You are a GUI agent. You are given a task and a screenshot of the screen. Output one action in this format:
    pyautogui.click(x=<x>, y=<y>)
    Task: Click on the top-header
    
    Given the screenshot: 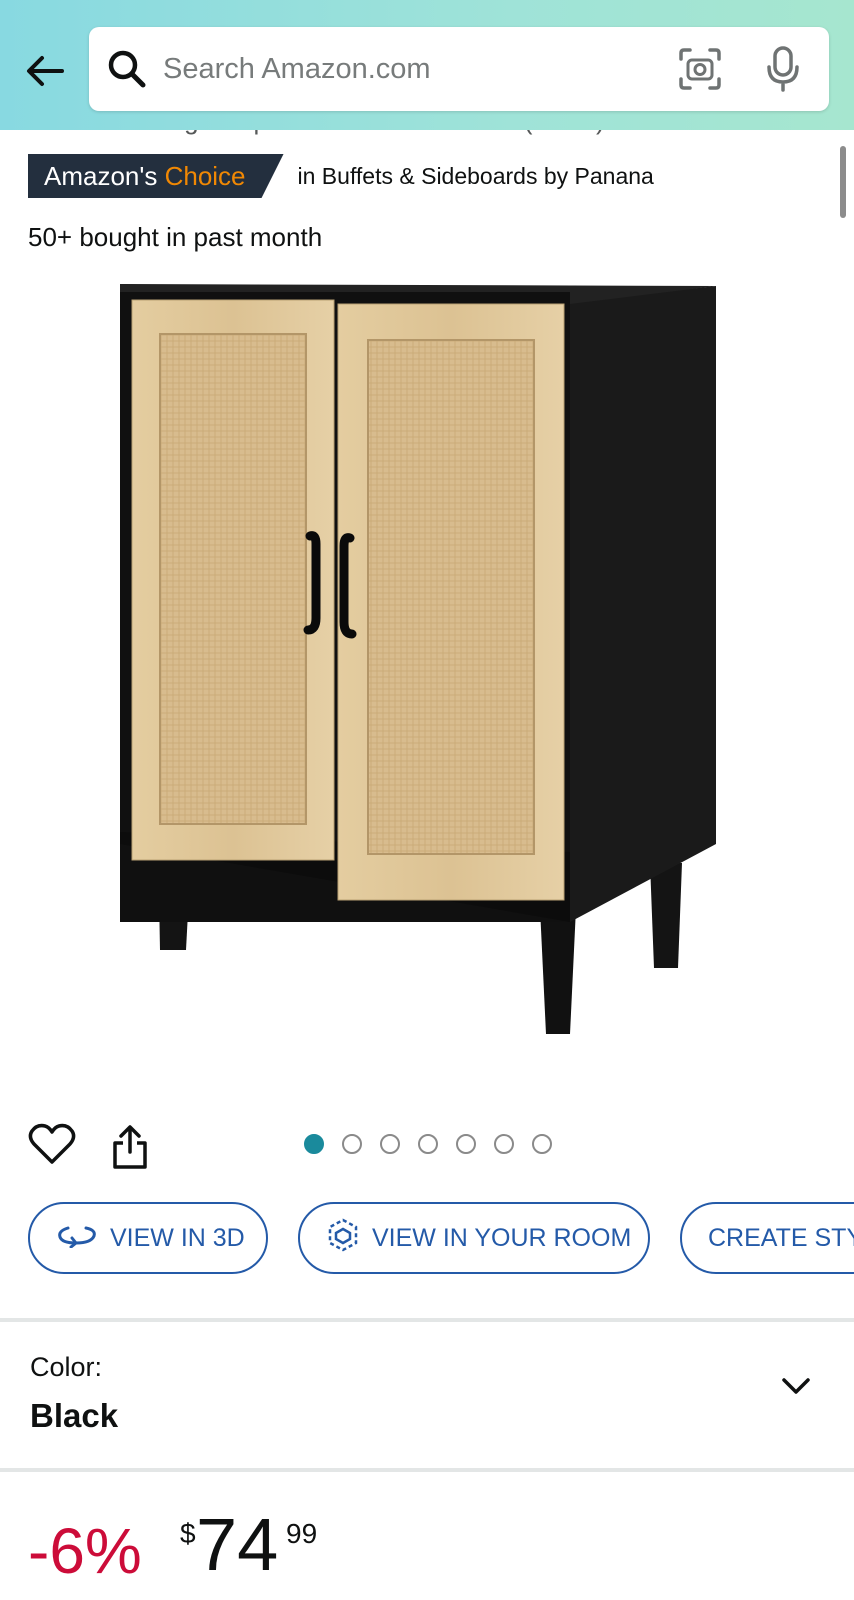 What is the action you would take?
    pyautogui.click(x=427, y=65)
    